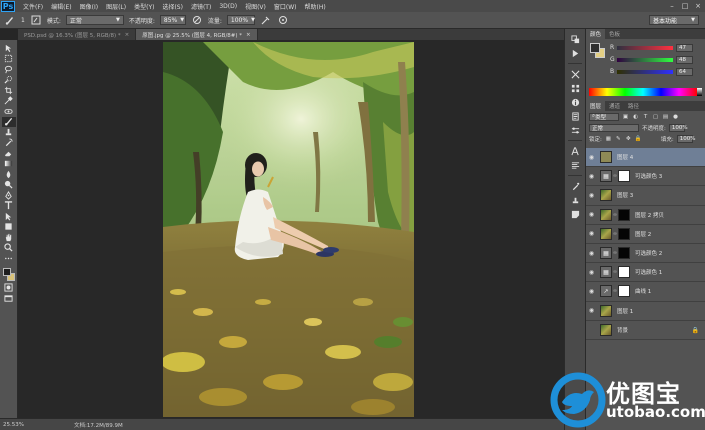 The height and width of the screenshot is (430, 705). Describe the element at coordinates (625, 195) in the screenshot. I see `layer-name: 图层 3` at that location.